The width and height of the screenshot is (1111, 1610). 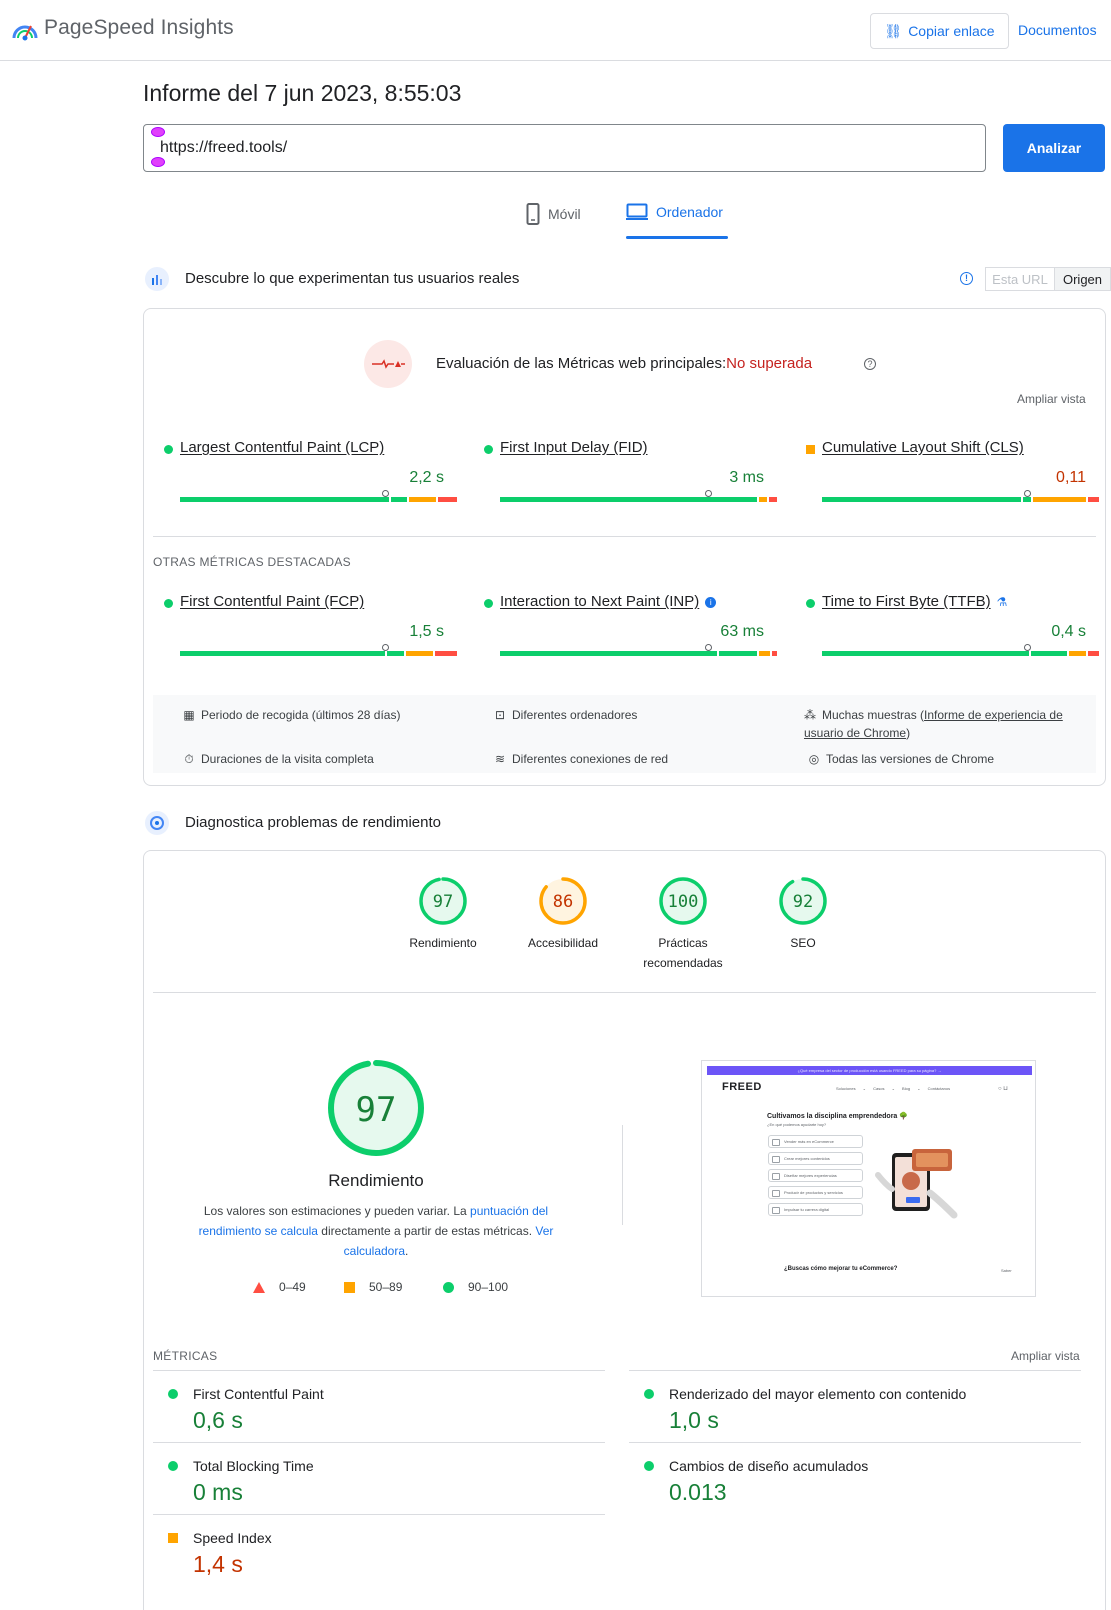 I want to click on field-metric-name-text: First Input Delay (FID), so click(x=574, y=447).